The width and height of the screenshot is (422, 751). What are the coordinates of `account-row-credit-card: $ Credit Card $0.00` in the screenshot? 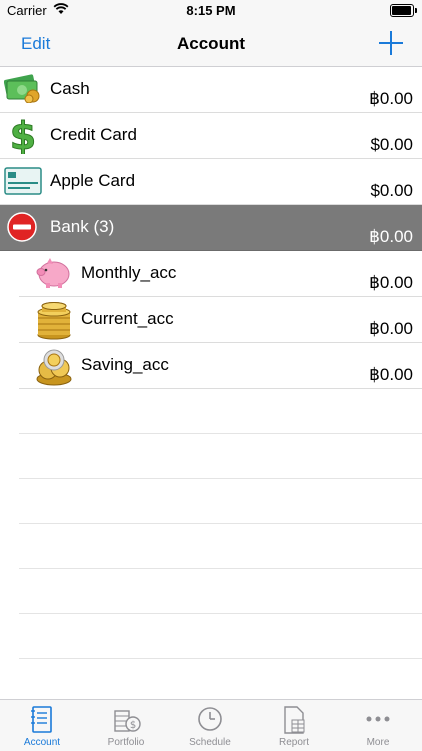 It's located at (211, 136).